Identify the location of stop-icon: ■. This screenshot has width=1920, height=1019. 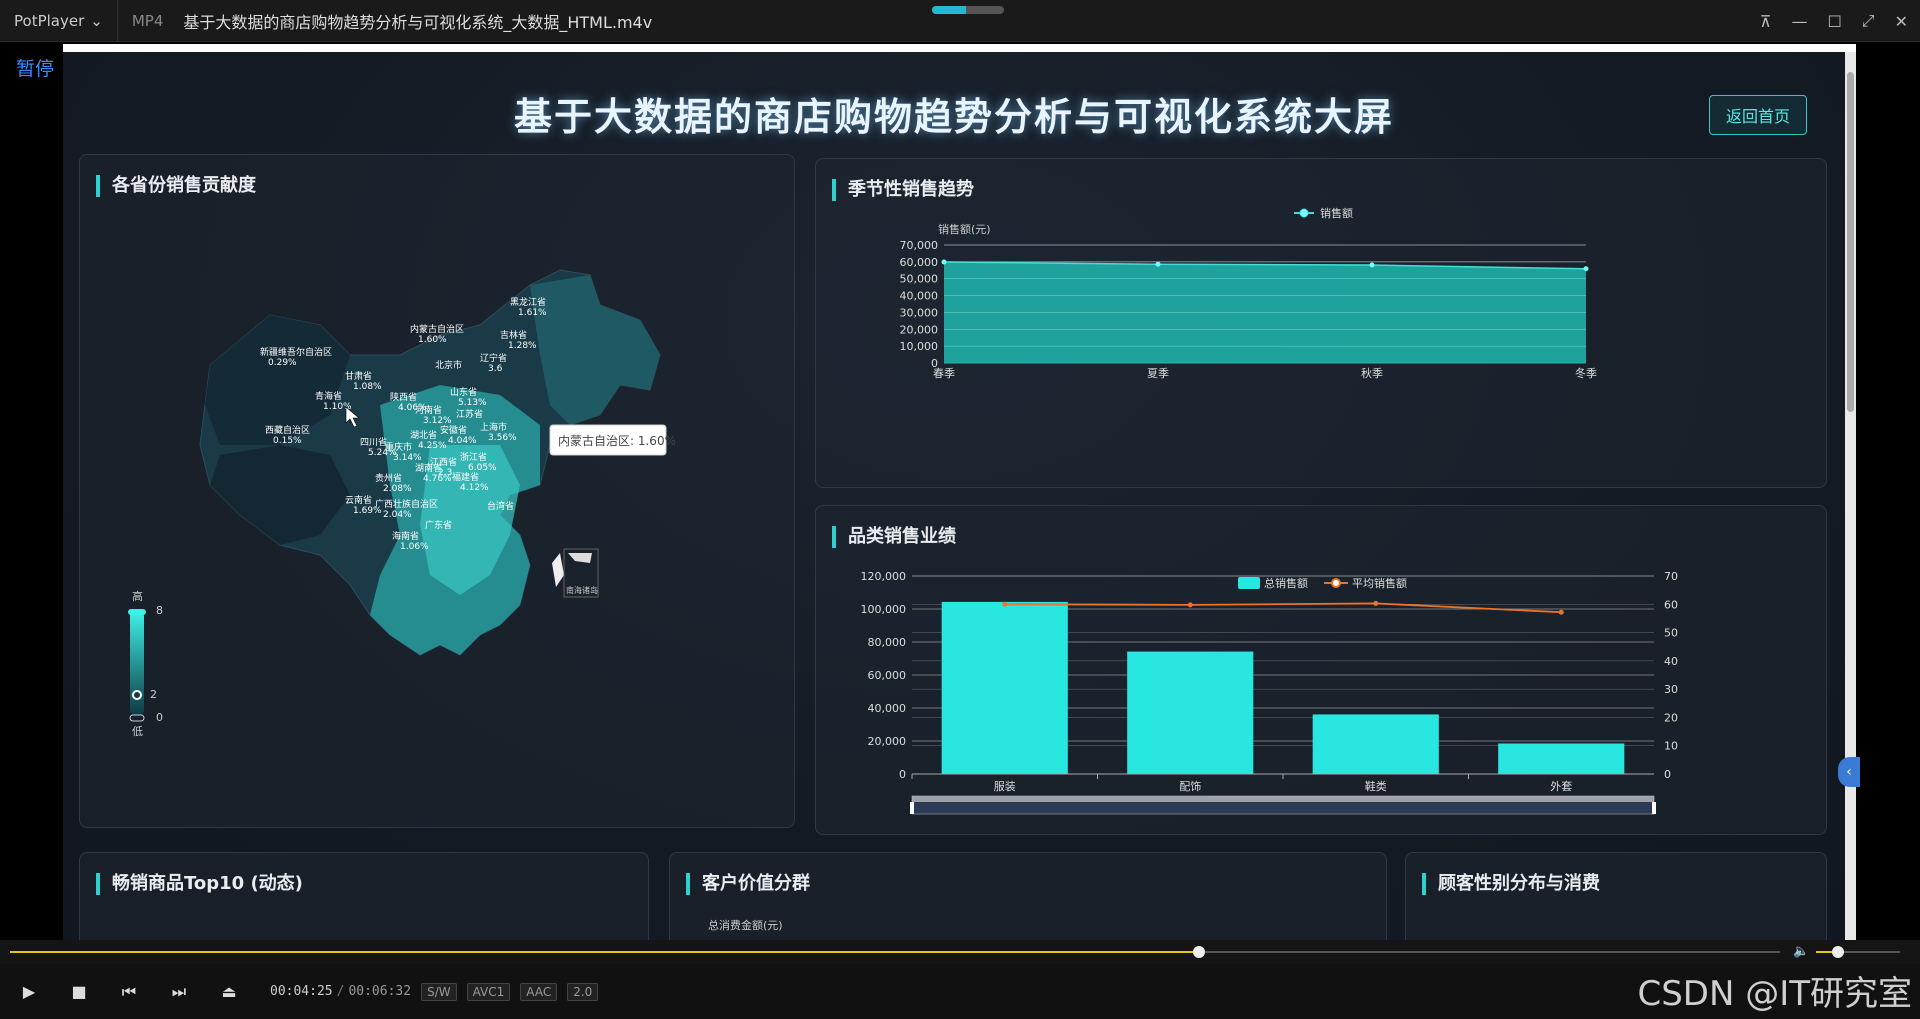
(79, 991).